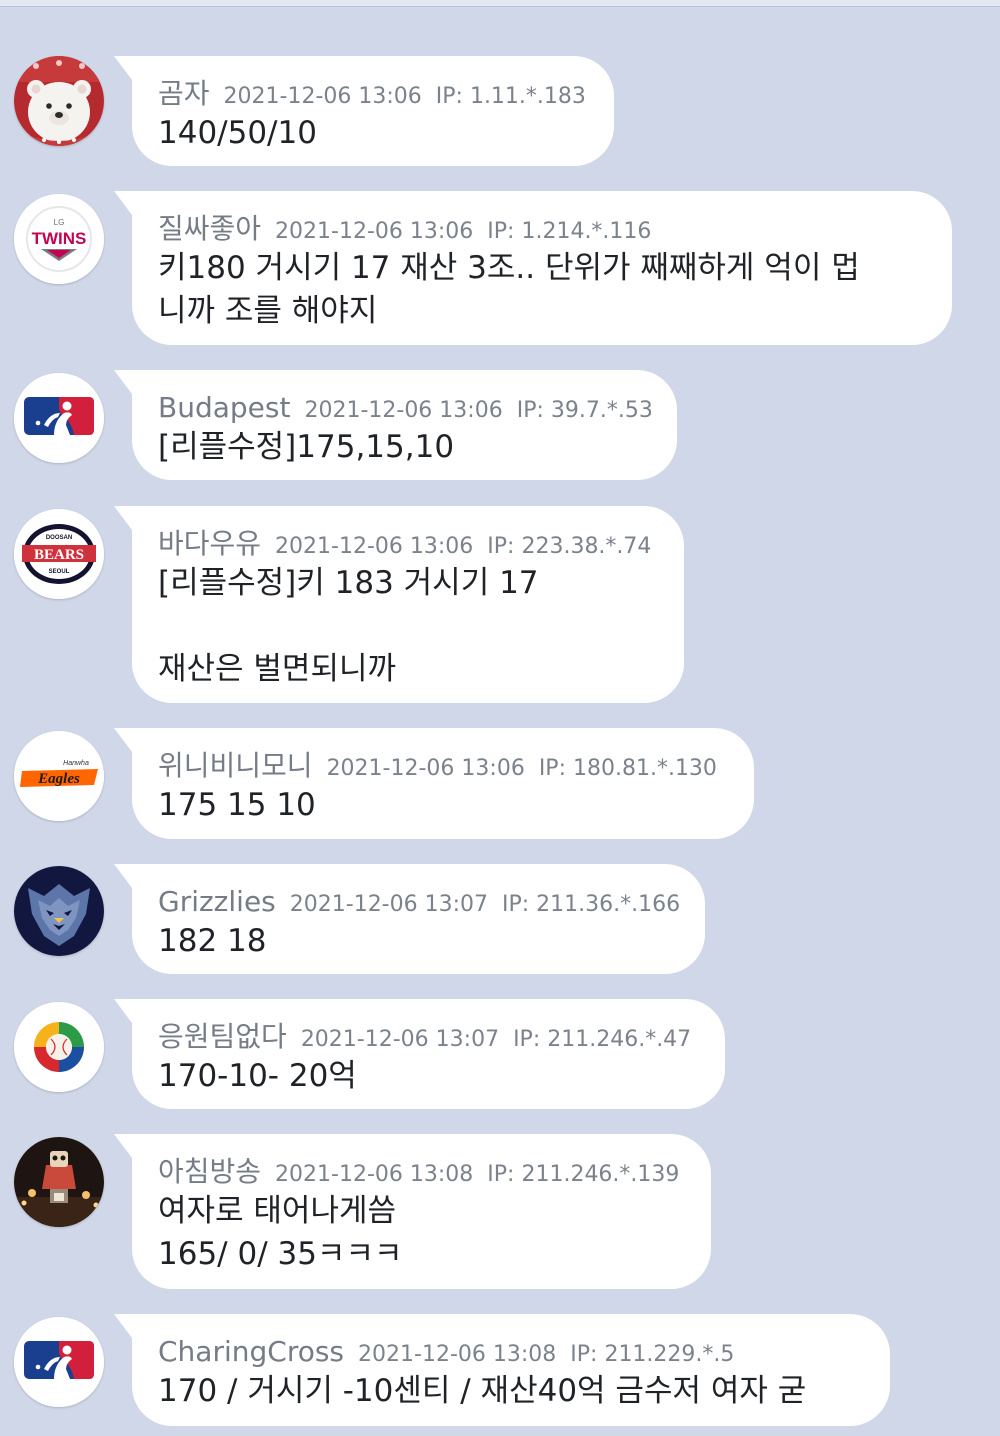  Describe the element at coordinates (348, 626) in the screenshot. I see `comment-text: [리플수정]키 183 거시기 17 재산은 벌면되니까` at that location.